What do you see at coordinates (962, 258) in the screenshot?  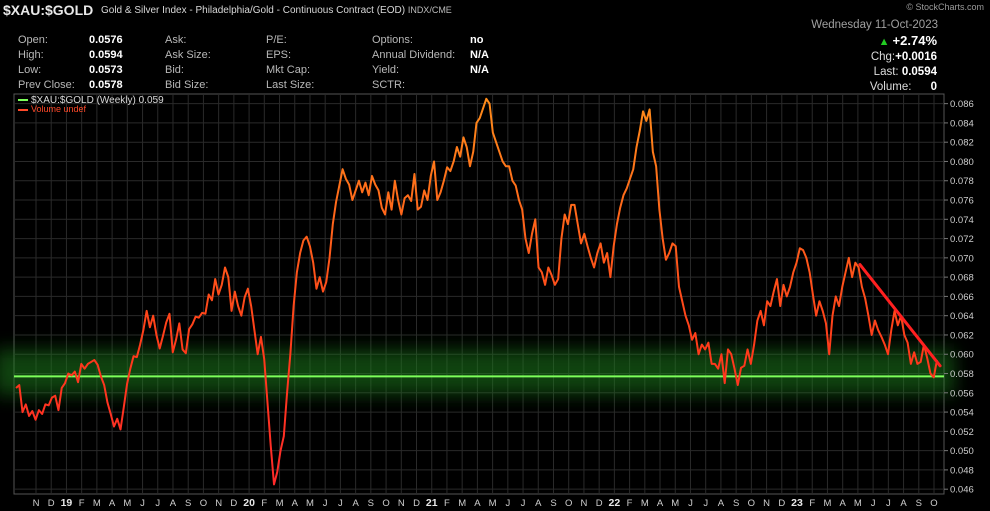 I see `y-tick-label: 0.070` at bounding box center [962, 258].